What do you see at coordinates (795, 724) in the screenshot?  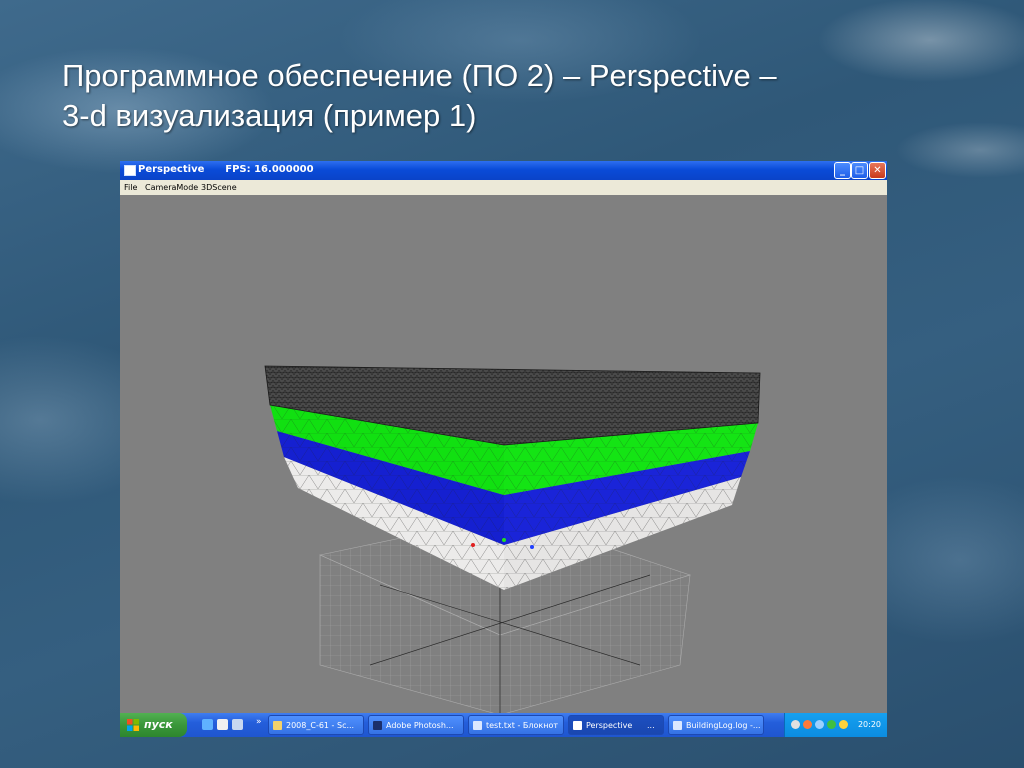 I see `tray-network-icon` at bounding box center [795, 724].